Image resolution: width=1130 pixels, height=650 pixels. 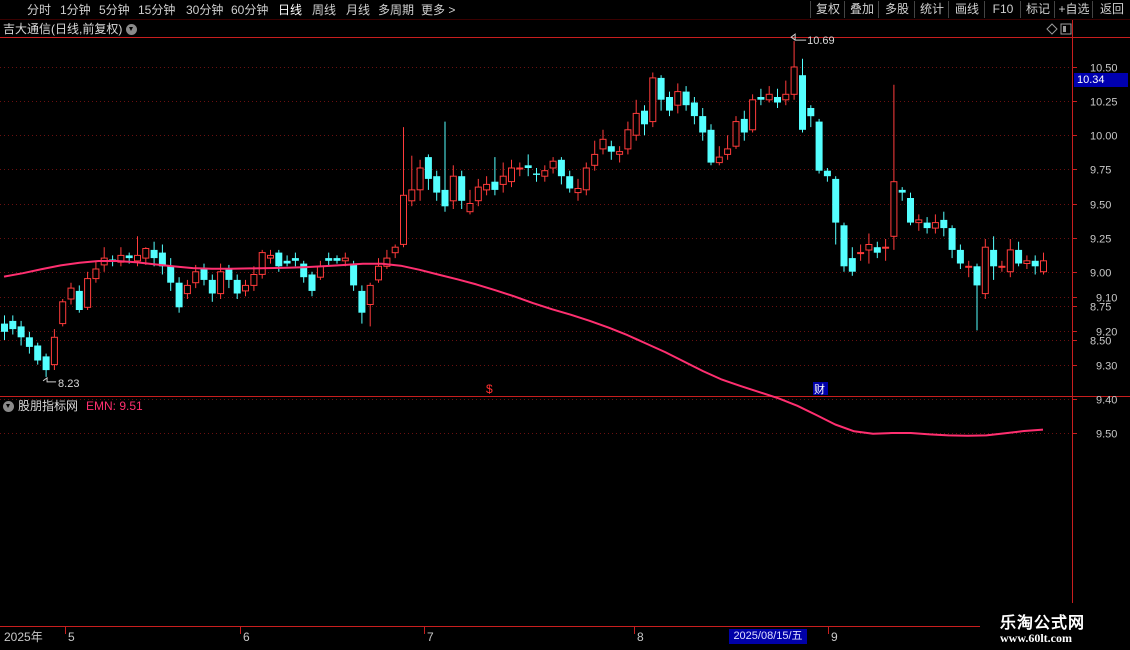 What do you see at coordinates (1100, 171) in the screenshot?
I see `y-tick-label: 9.75` at bounding box center [1100, 171].